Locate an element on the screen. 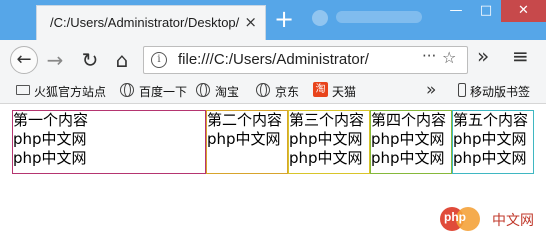 The image size is (546, 241). bookmark-label: 京东 is located at coordinates (287, 92).